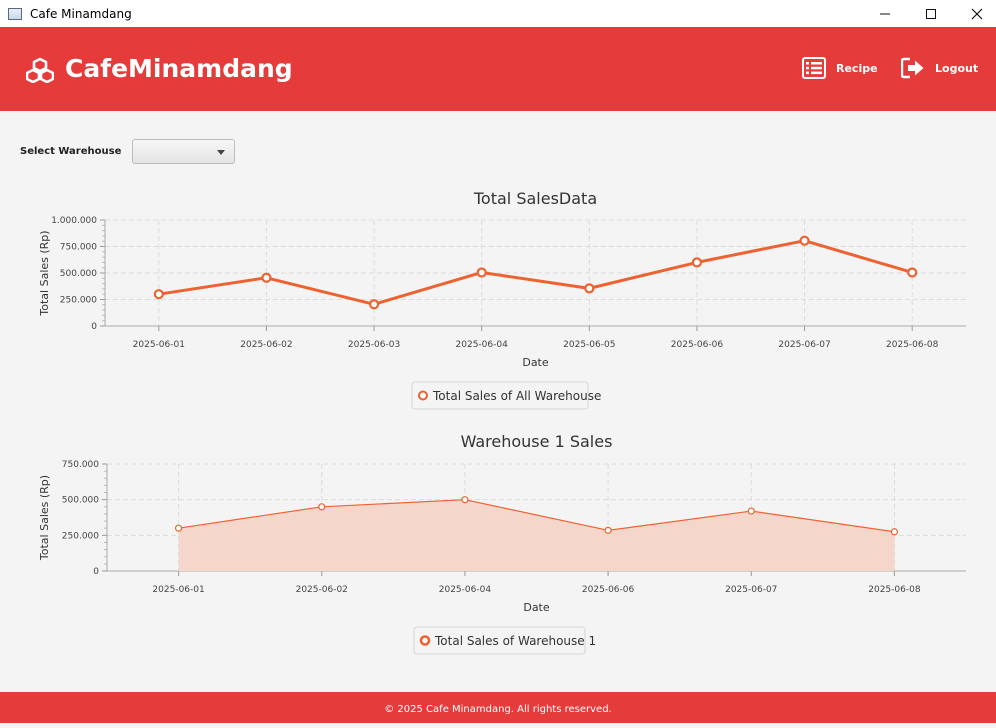 This screenshot has height=728, width=996. Describe the element at coordinates (221, 152) in the screenshot. I see `chevron-down-icon` at that location.